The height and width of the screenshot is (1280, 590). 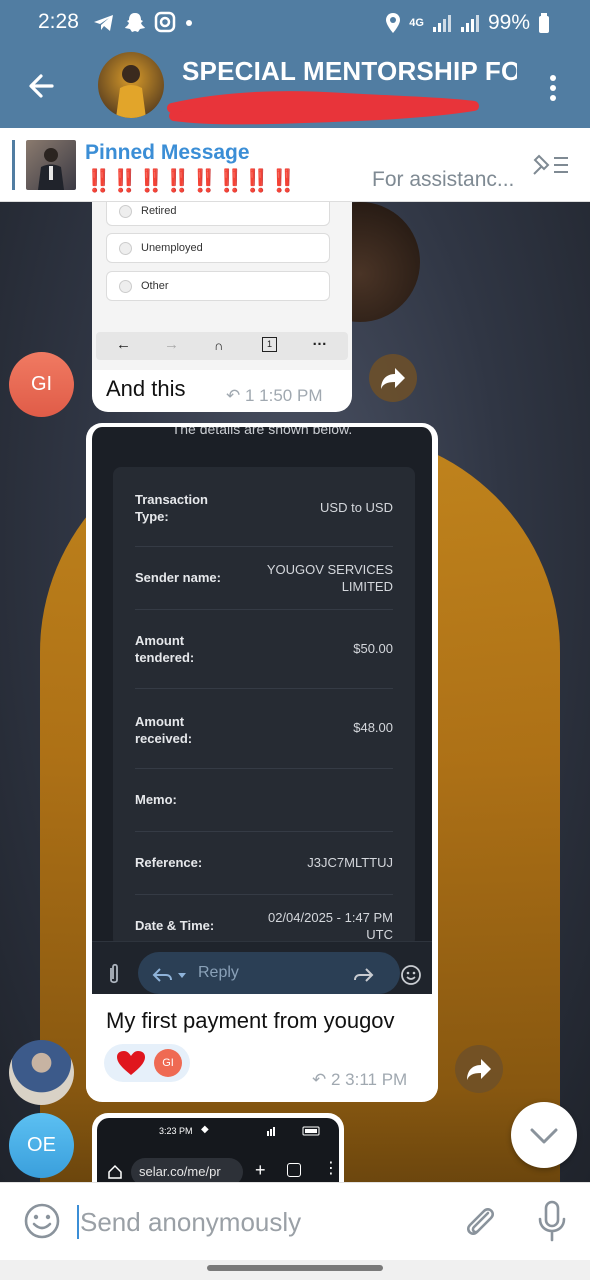 What do you see at coordinates (114, 973) in the screenshot?
I see `paperclip-icon` at bounding box center [114, 973].